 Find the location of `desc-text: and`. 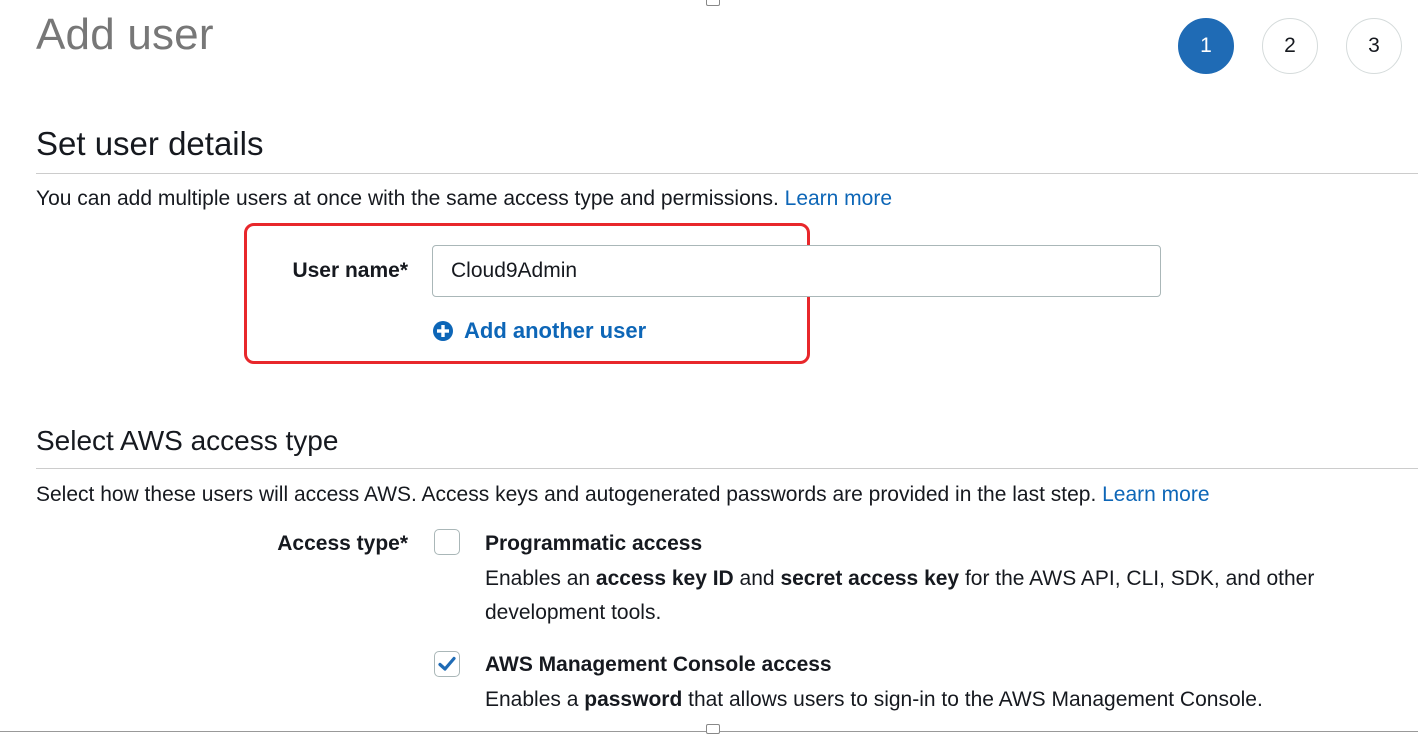

desc-text: and is located at coordinates (757, 578).